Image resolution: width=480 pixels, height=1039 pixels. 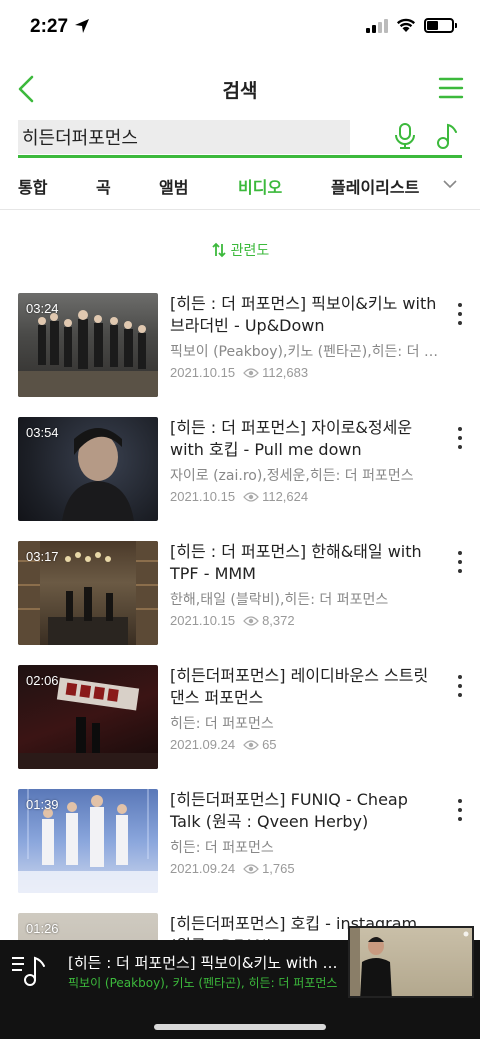 I want to click on video-duration: 02:06, so click(x=42, y=680).